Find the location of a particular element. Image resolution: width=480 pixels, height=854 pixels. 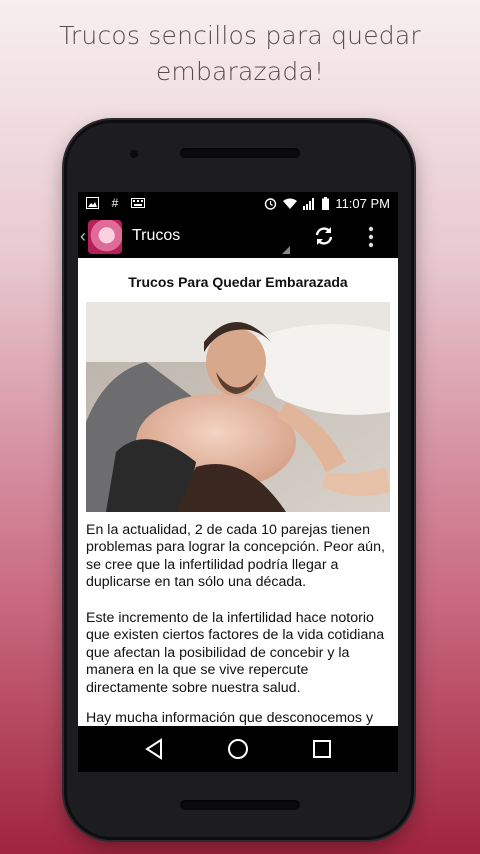

app-bar: ‹ Trucos is located at coordinates (238, 237).